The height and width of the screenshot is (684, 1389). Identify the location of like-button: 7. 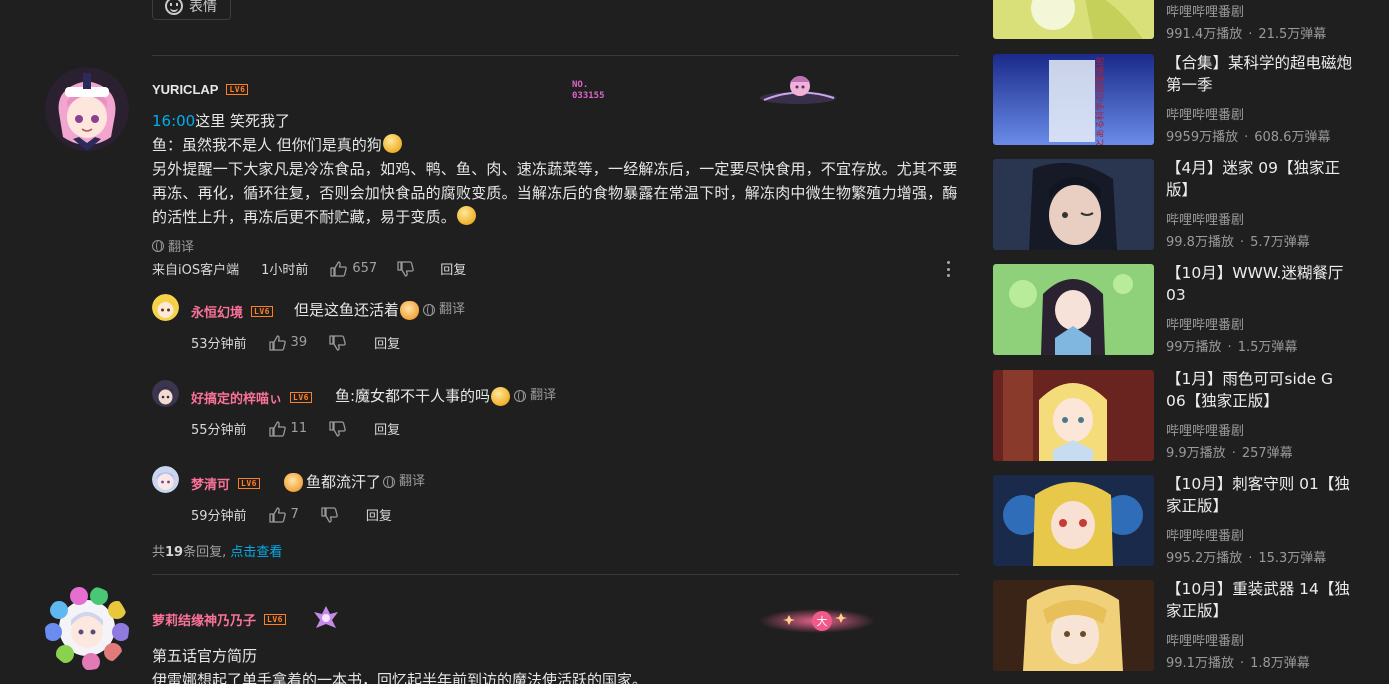
(283, 514).